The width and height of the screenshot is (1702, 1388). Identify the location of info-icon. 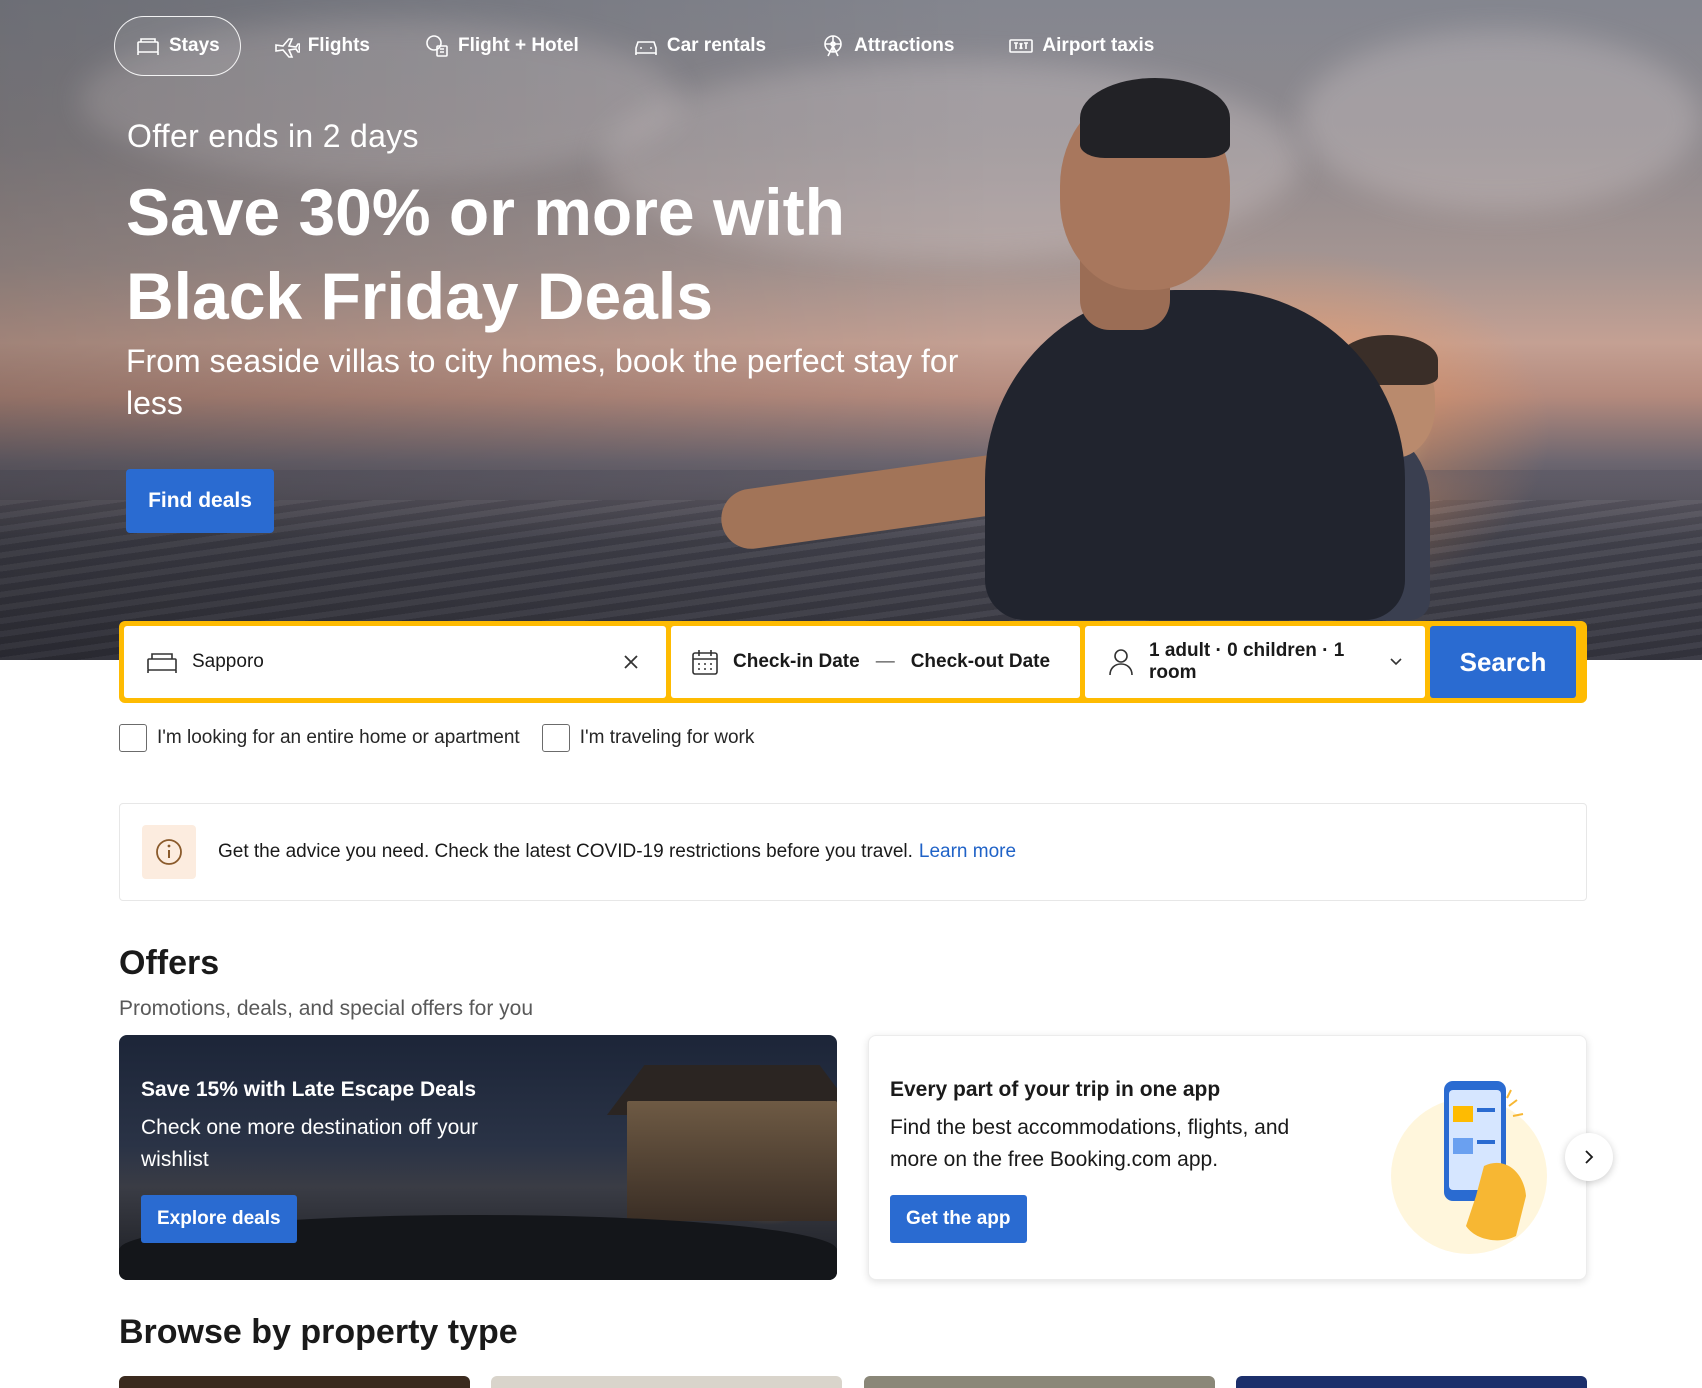
(169, 852).